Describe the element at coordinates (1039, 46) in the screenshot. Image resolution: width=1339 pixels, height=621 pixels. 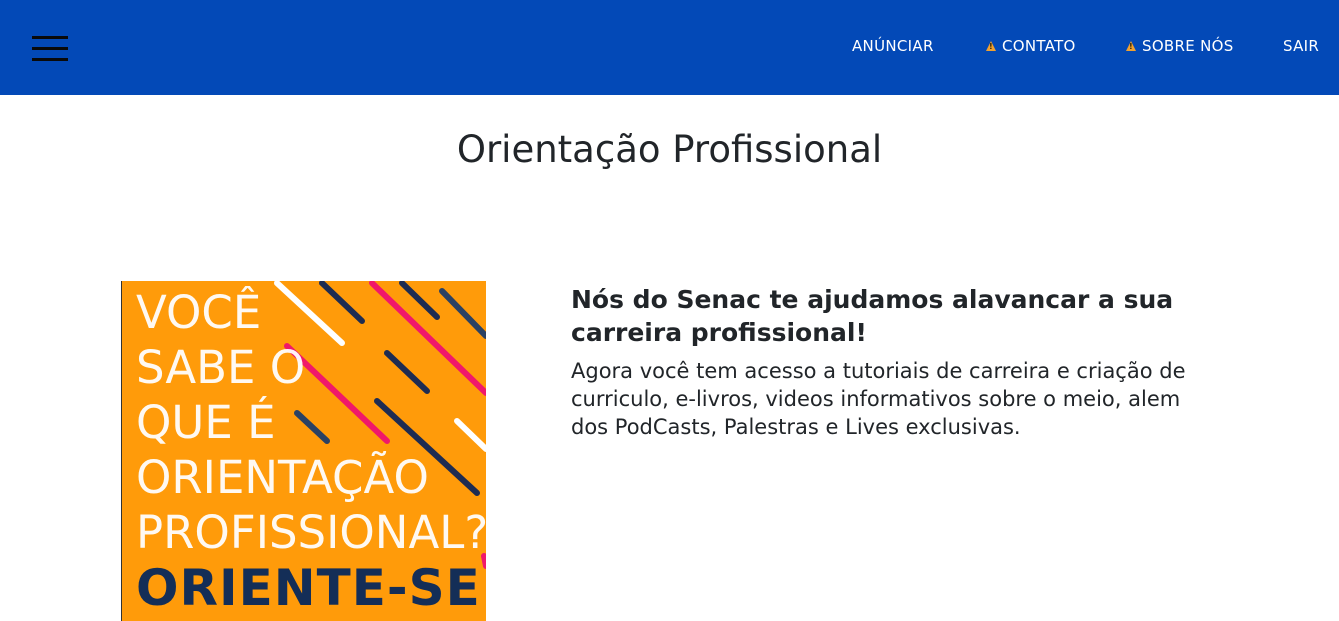
I see `nav-link-label: CONTATO` at that location.